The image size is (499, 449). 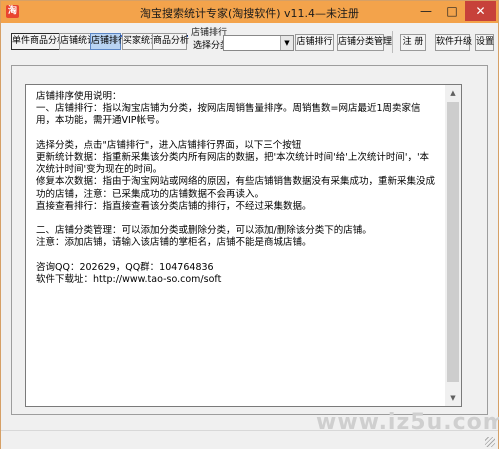 What do you see at coordinates (426, 11) in the screenshot?
I see `minimize-icon: —` at bounding box center [426, 11].